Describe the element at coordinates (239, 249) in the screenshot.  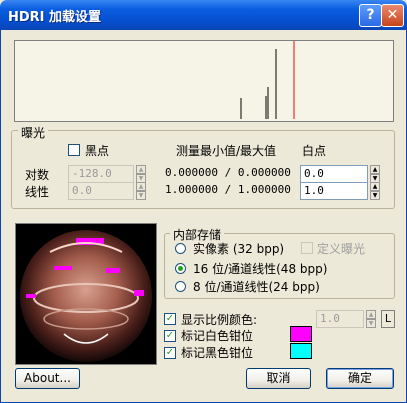
I see `radio-real-pixels-label: 实像素 (32 bpp)` at that location.